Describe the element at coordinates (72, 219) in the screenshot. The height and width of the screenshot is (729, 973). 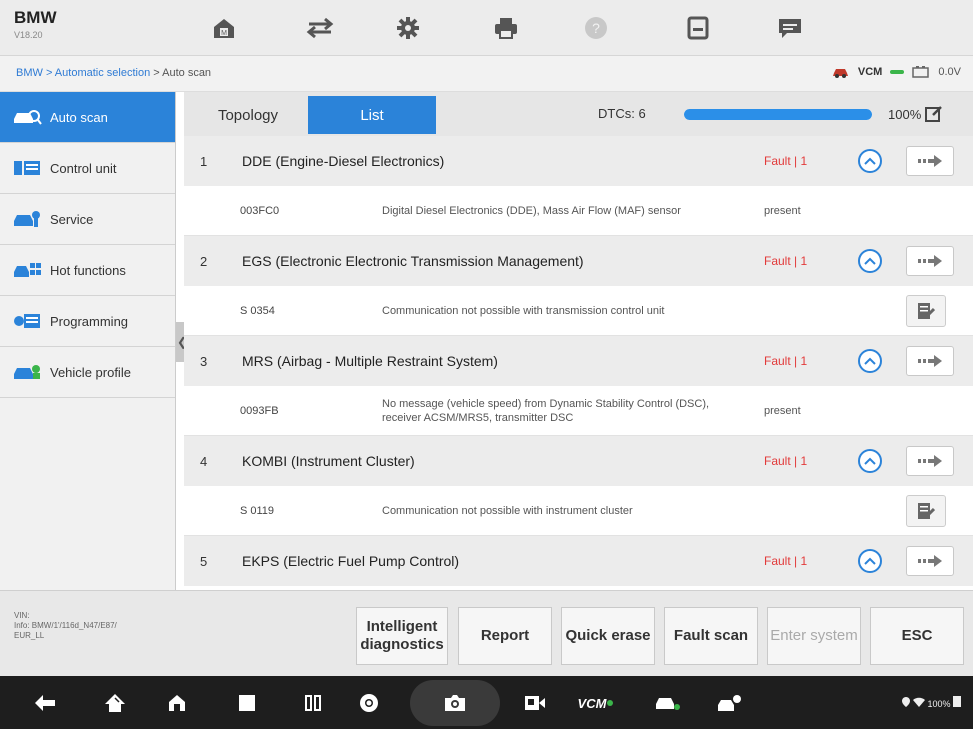
I see `sidebar-item-label: Service` at that location.